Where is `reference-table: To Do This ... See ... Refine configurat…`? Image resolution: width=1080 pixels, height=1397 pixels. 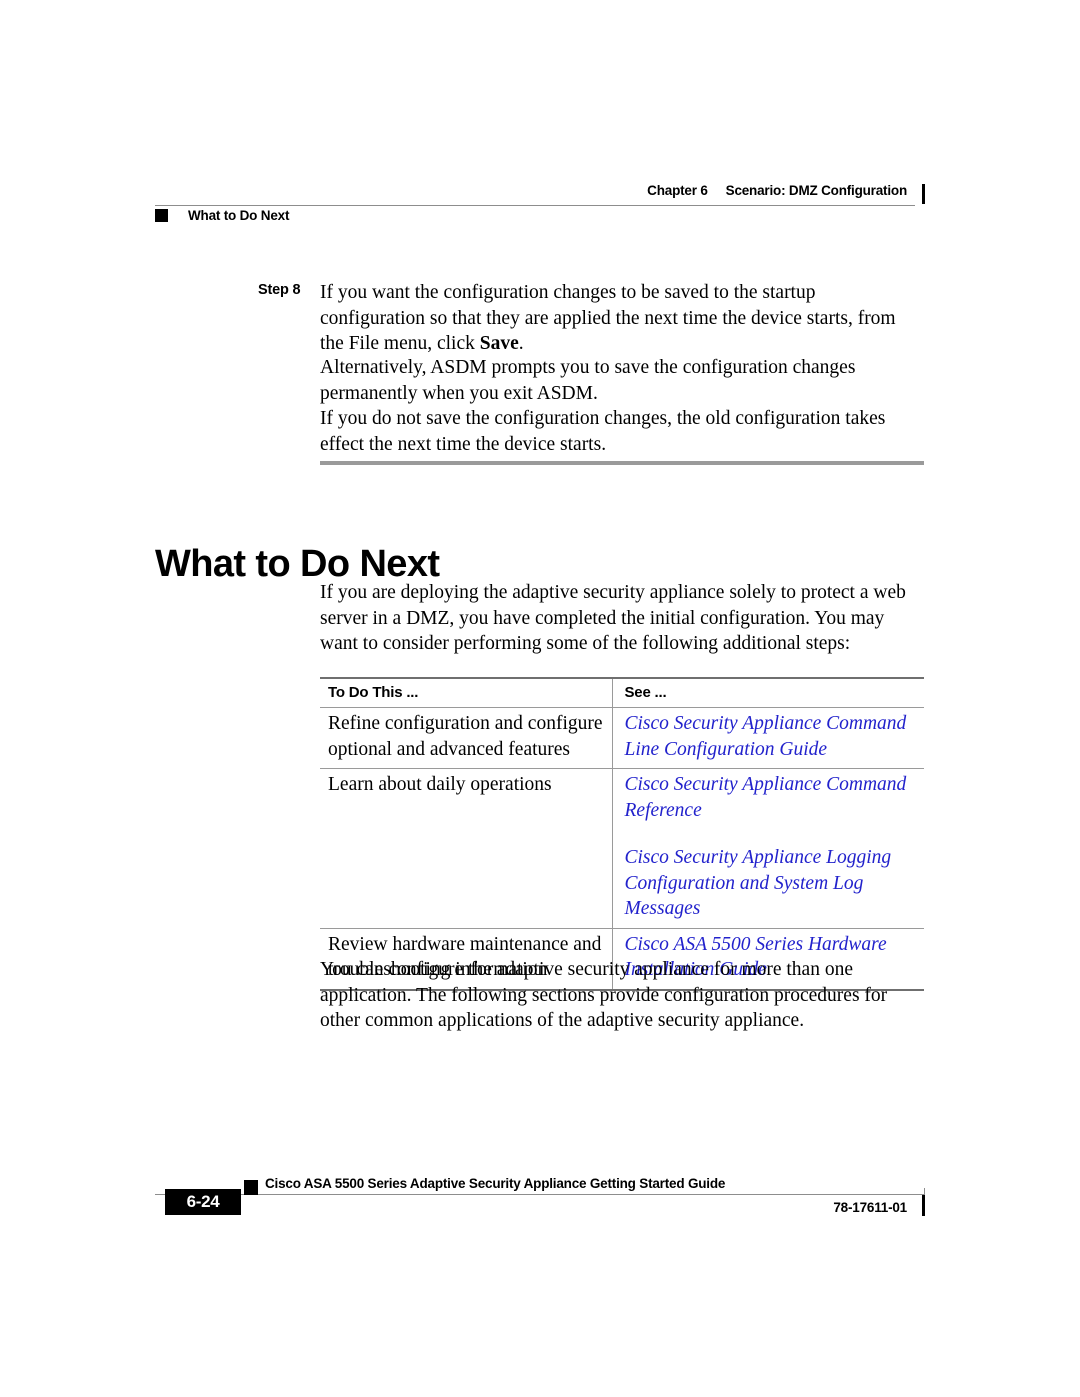
reference-table: To Do This ... See ... Refine configurat… is located at coordinates (622, 834).